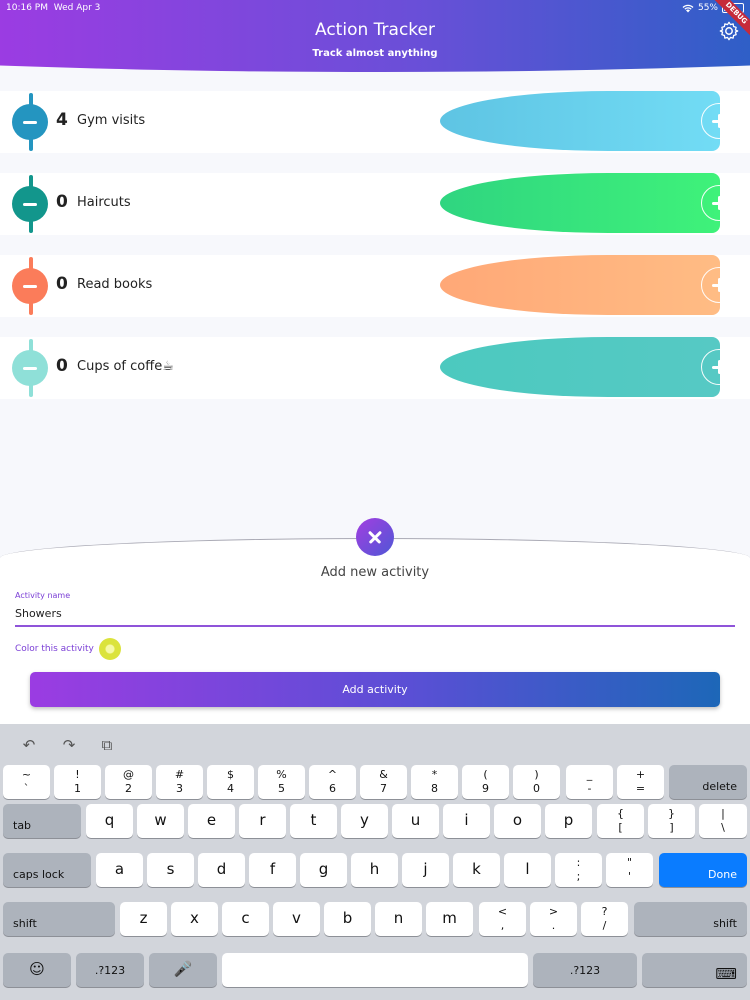 The width and height of the screenshot is (750, 1000). I want to click on page-title: Action Tracker, so click(375, 30).